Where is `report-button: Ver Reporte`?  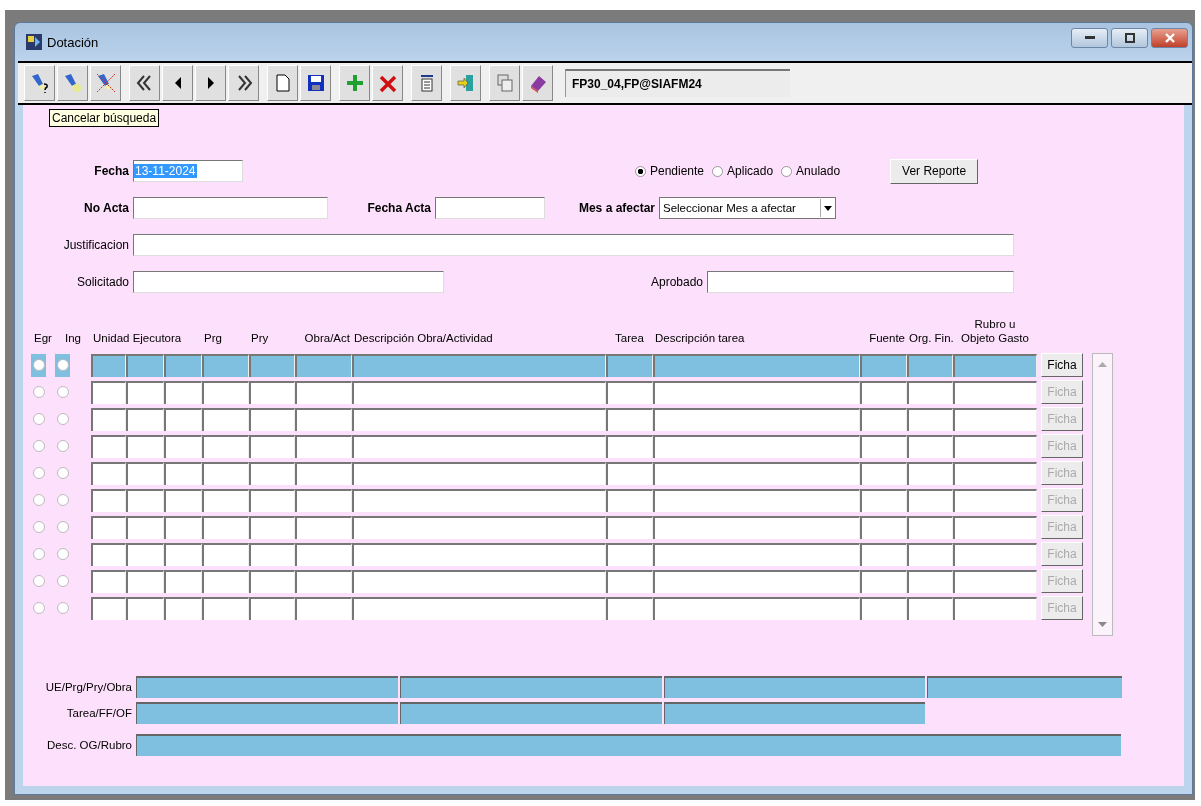 report-button: Ver Reporte is located at coordinates (934, 171).